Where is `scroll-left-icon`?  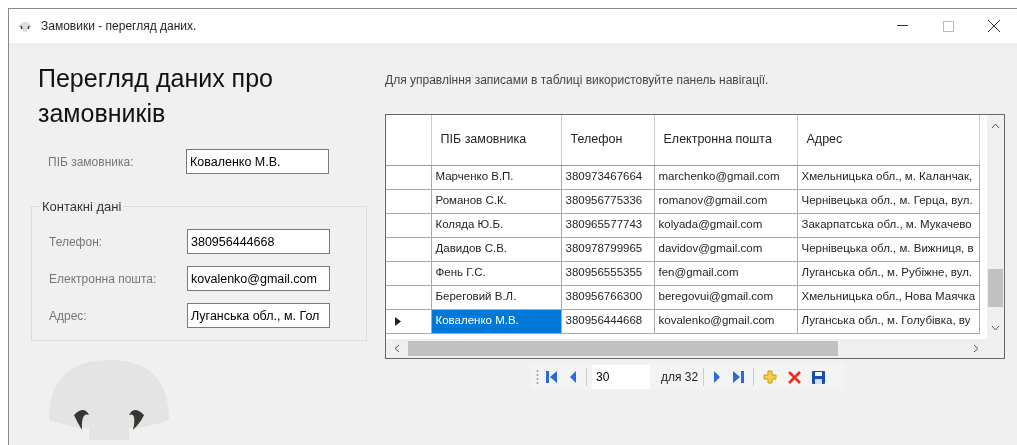 scroll-left-icon is located at coordinates (397, 348).